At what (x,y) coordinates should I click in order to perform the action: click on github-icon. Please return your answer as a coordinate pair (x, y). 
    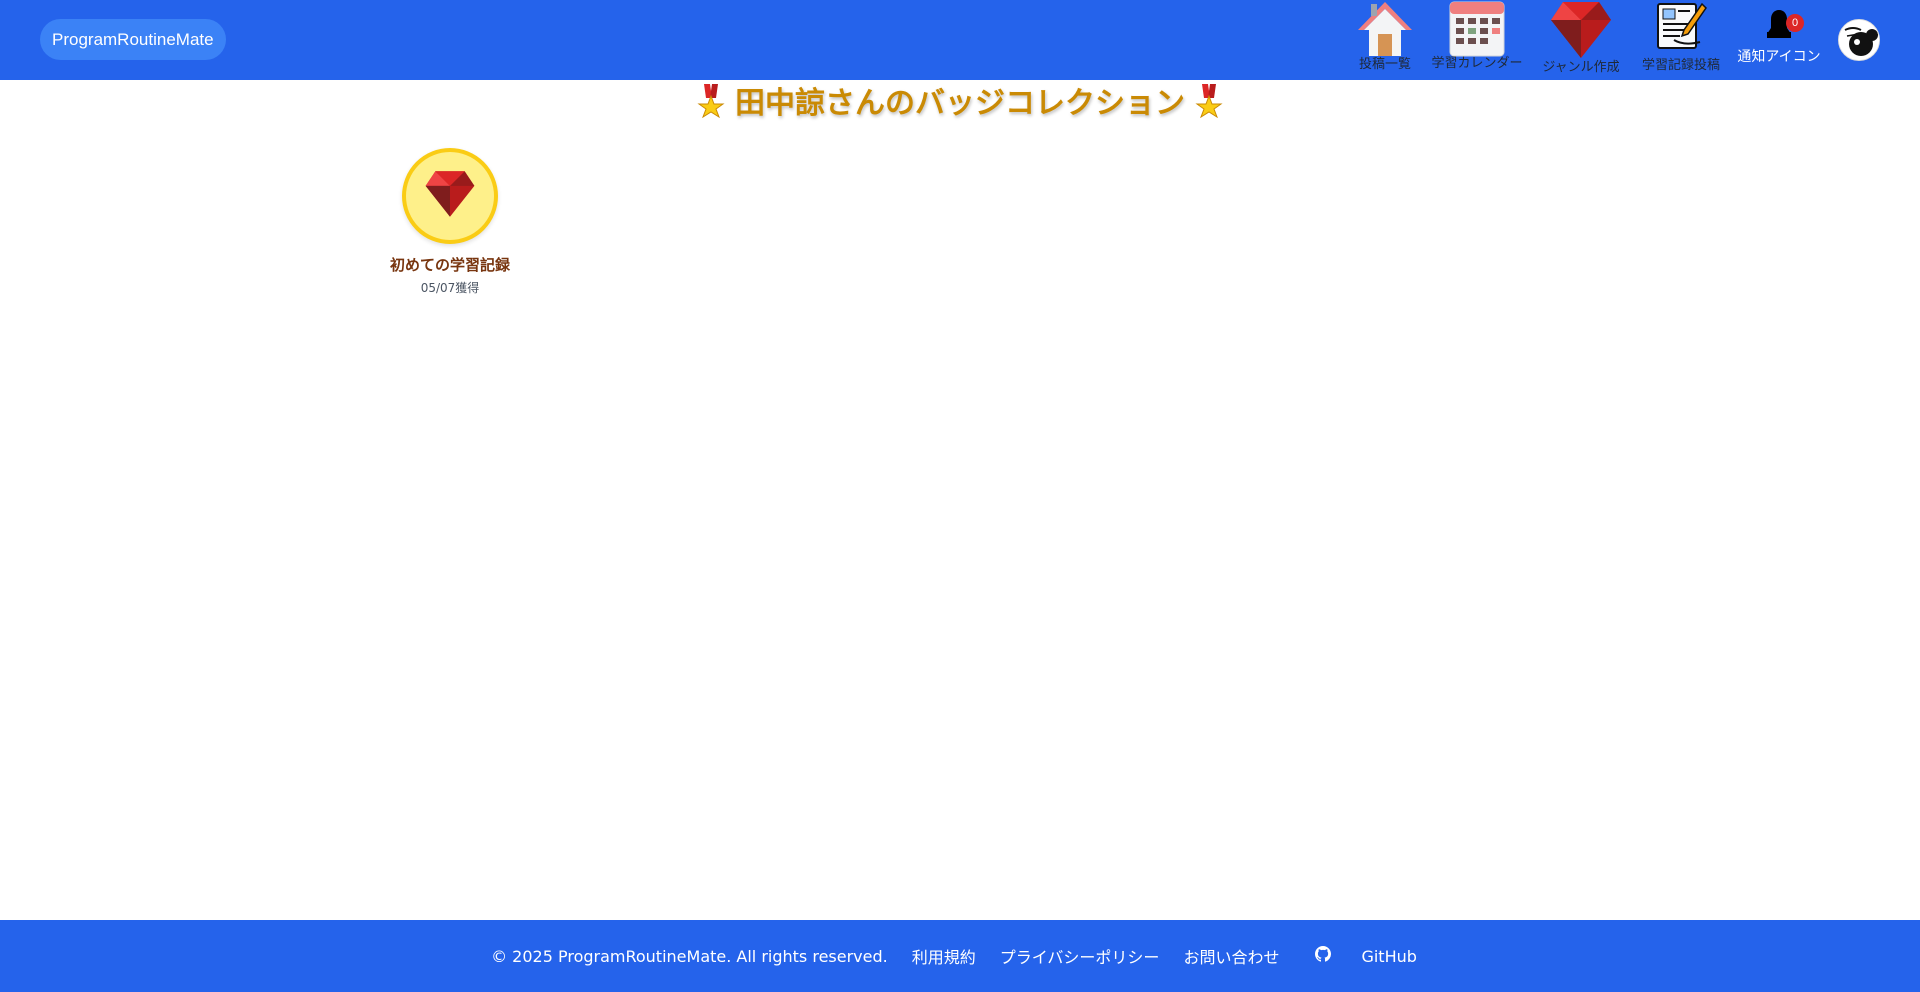
    Looking at the image, I should click on (1323, 956).